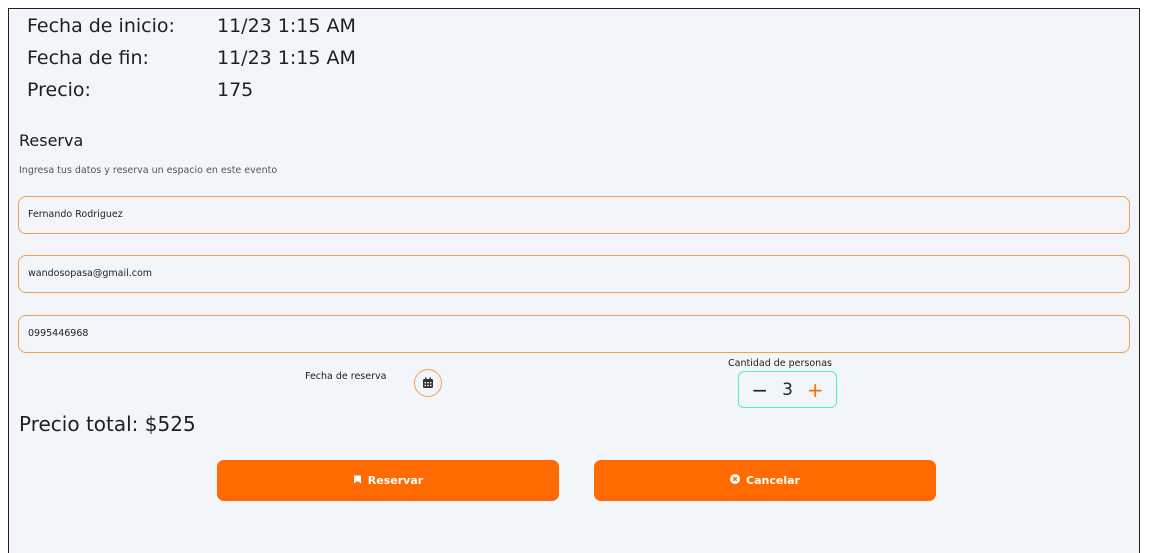 Image resolution: width=1149 pixels, height=553 pixels. I want to click on end-date-label: Fecha de fin:, so click(88, 58).